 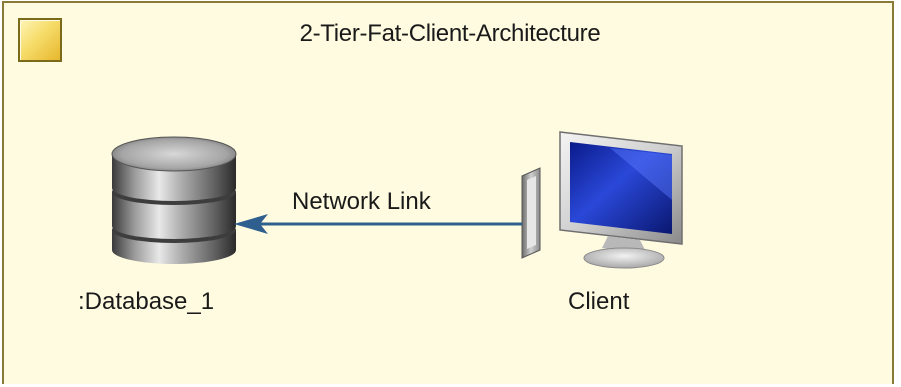 I want to click on database-lid, so click(x=174, y=154).